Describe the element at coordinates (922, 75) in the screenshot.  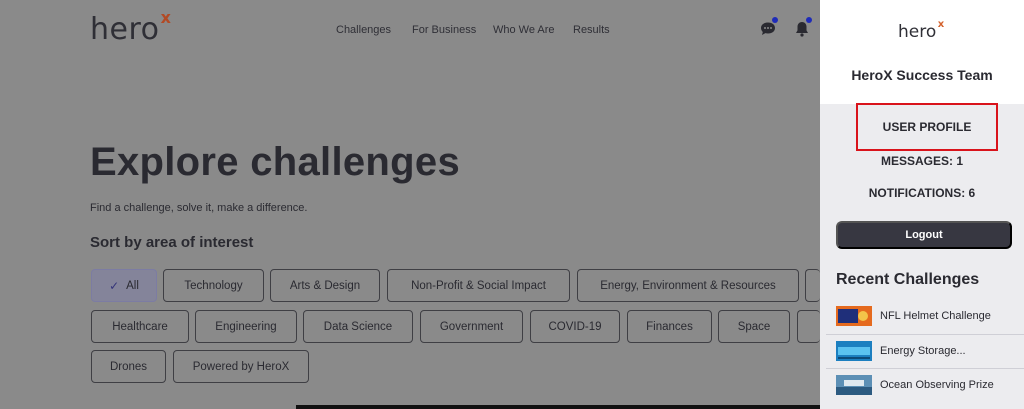
I see `team-name: HeroX Success Team` at that location.